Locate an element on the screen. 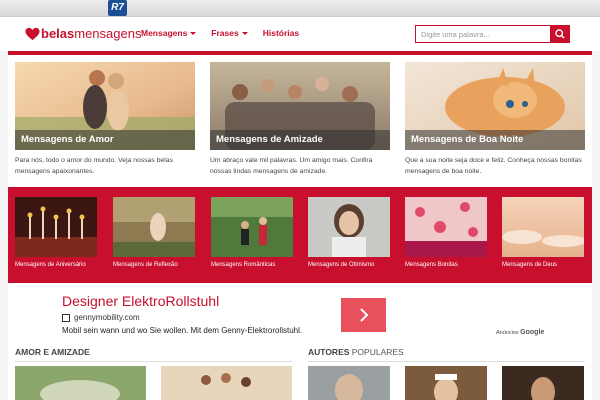  category-image-aniversario is located at coordinates (56, 227).